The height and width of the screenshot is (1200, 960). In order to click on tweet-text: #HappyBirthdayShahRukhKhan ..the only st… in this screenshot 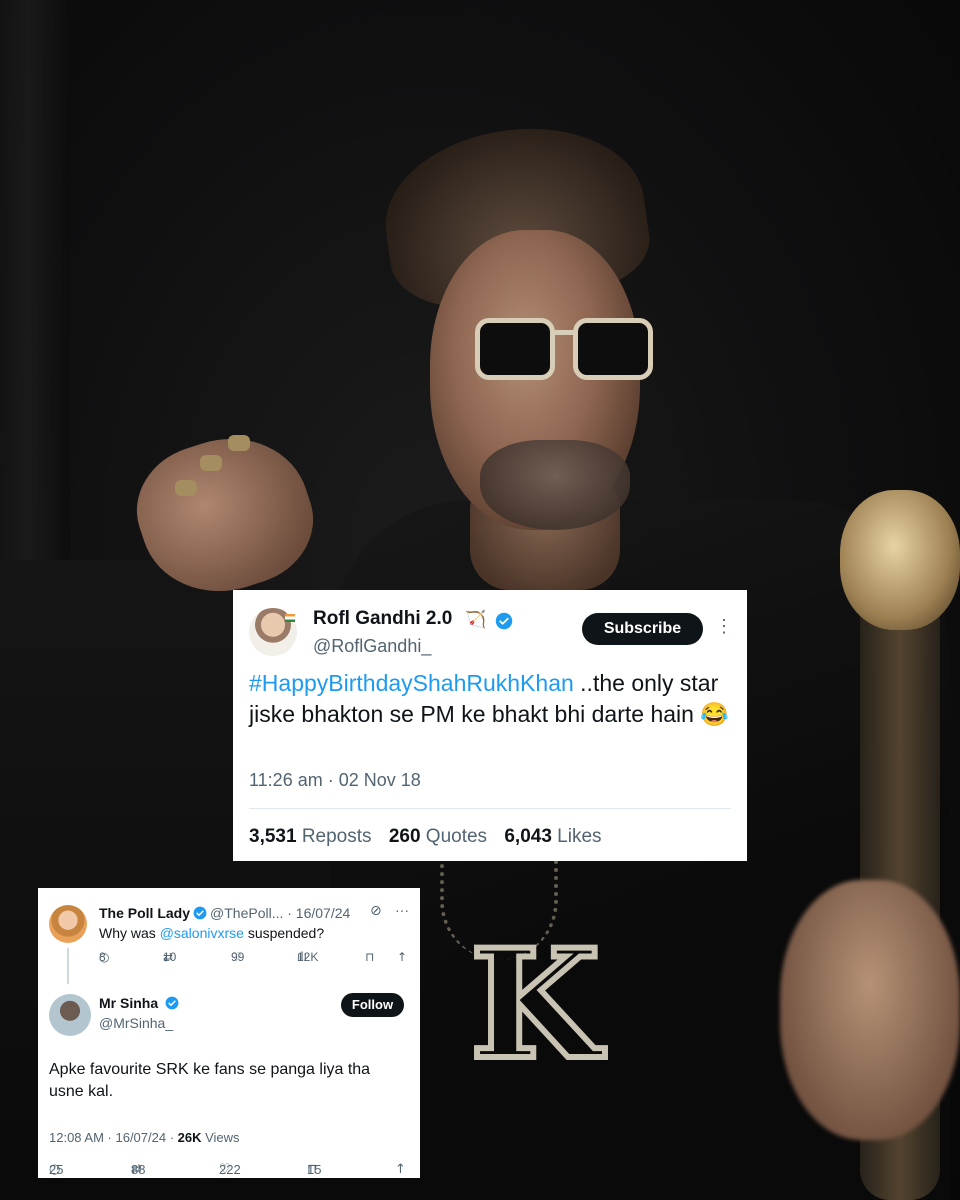, I will do `click(489, 699)`.